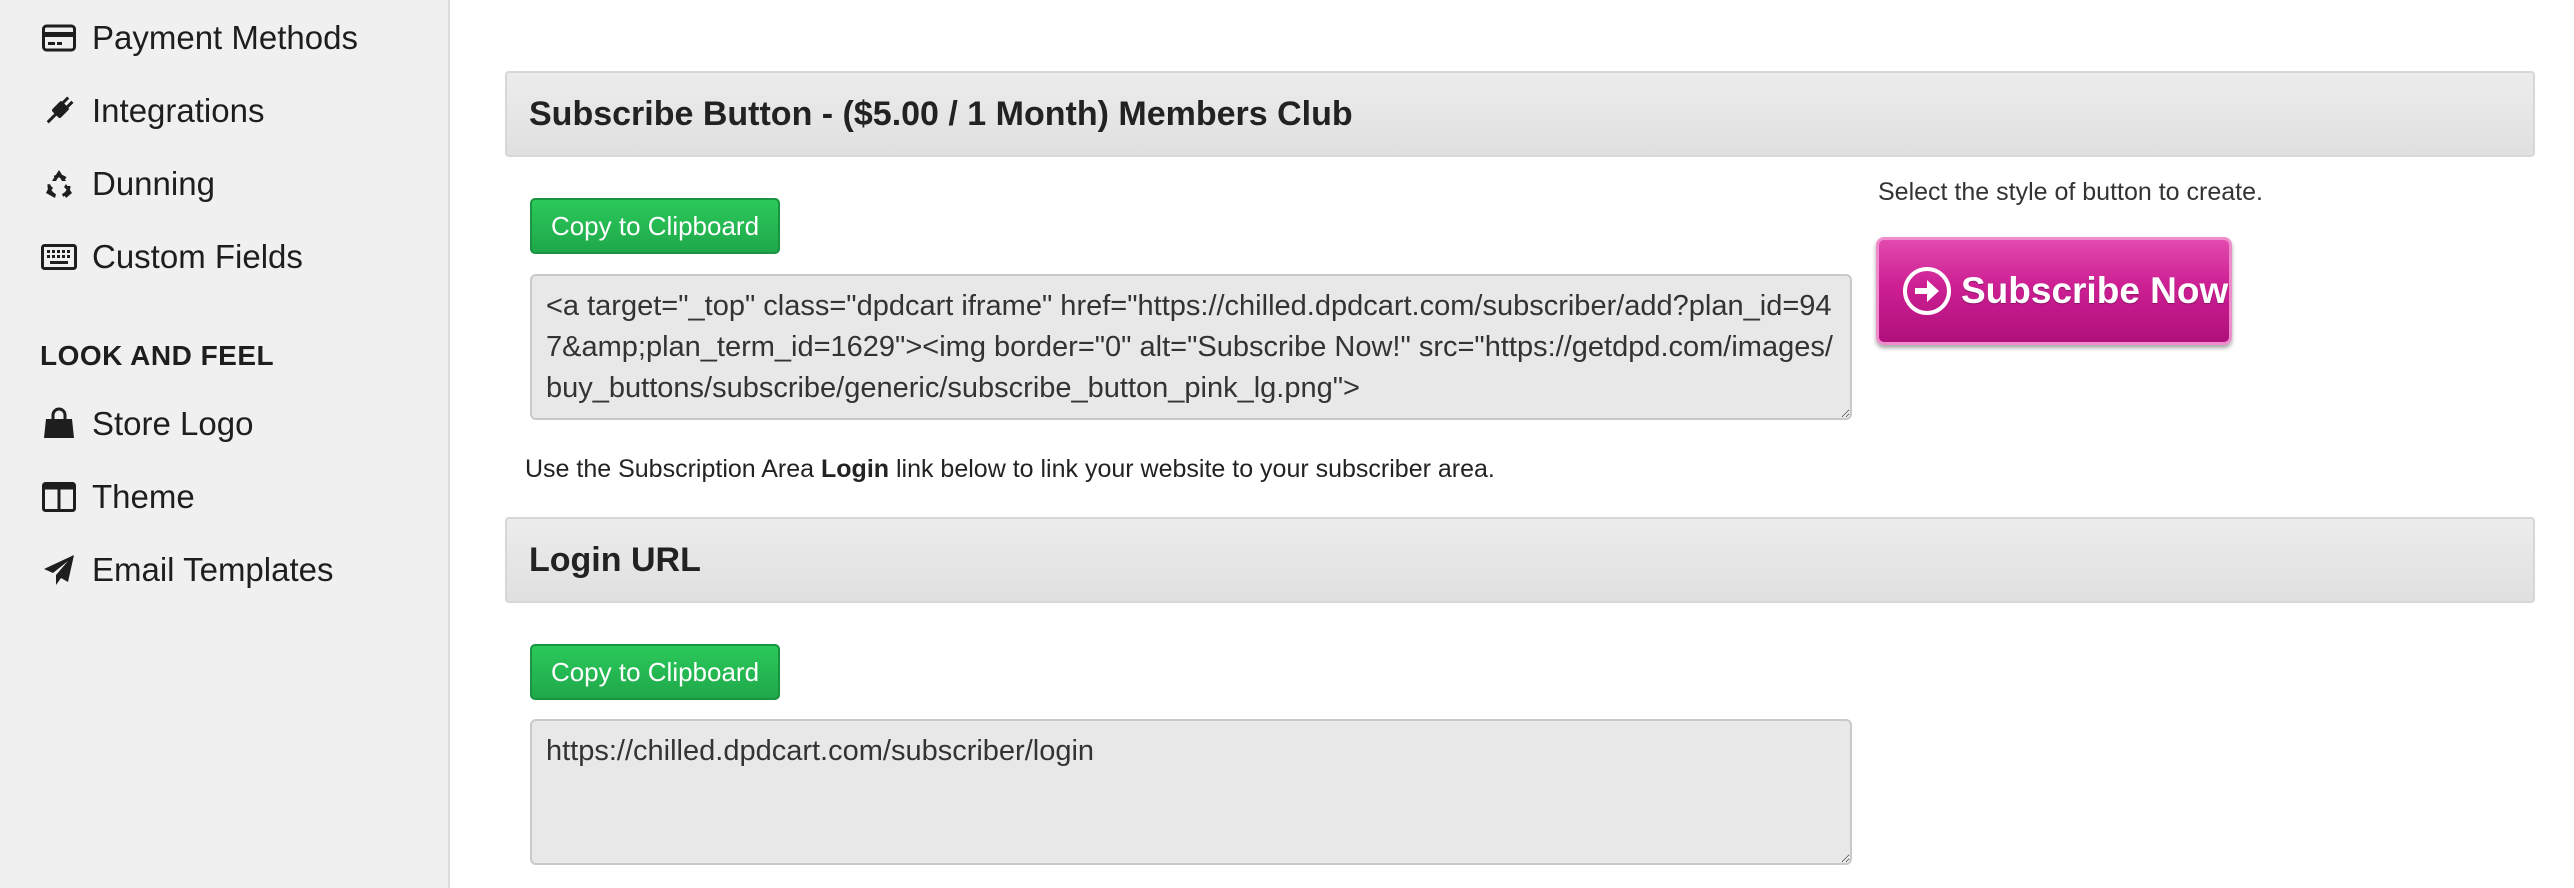 This screenshot has height=888, width=2574. What do you see at coordinates (59, 497) in the screenshot?
I see `columns-icon` at bounding box center [59, 497].